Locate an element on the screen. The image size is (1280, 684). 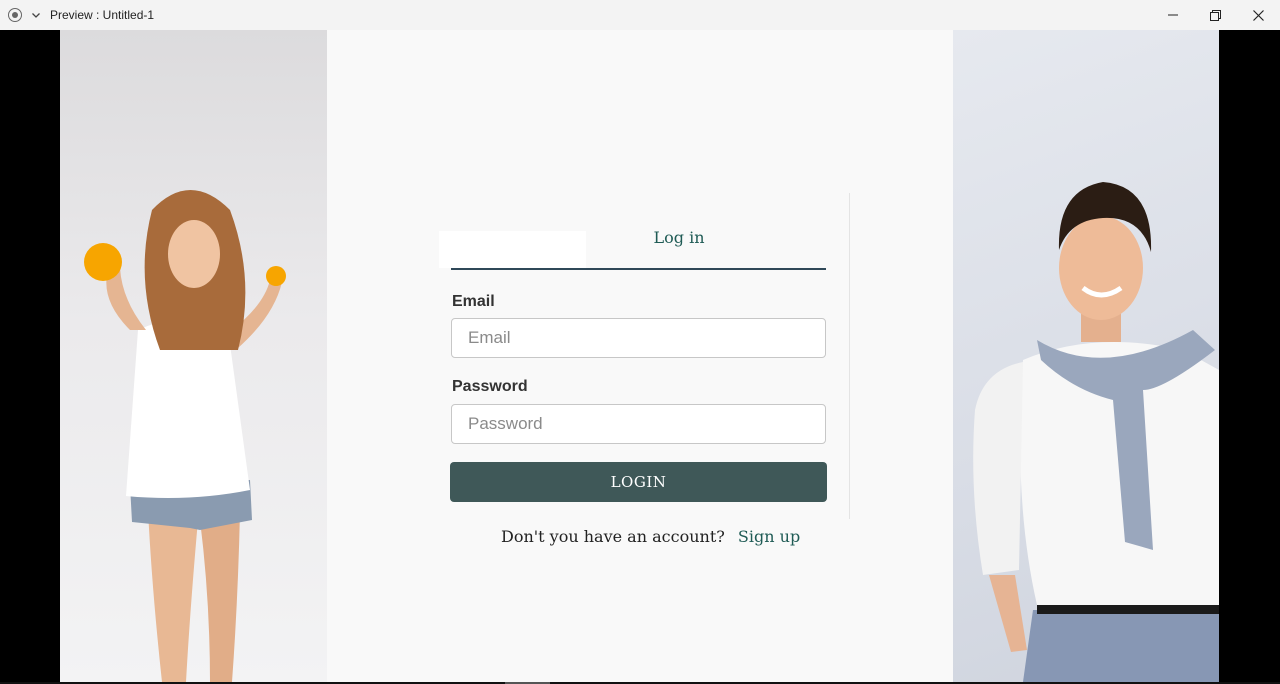
email-label: Email is located at coordinates (473, 301).